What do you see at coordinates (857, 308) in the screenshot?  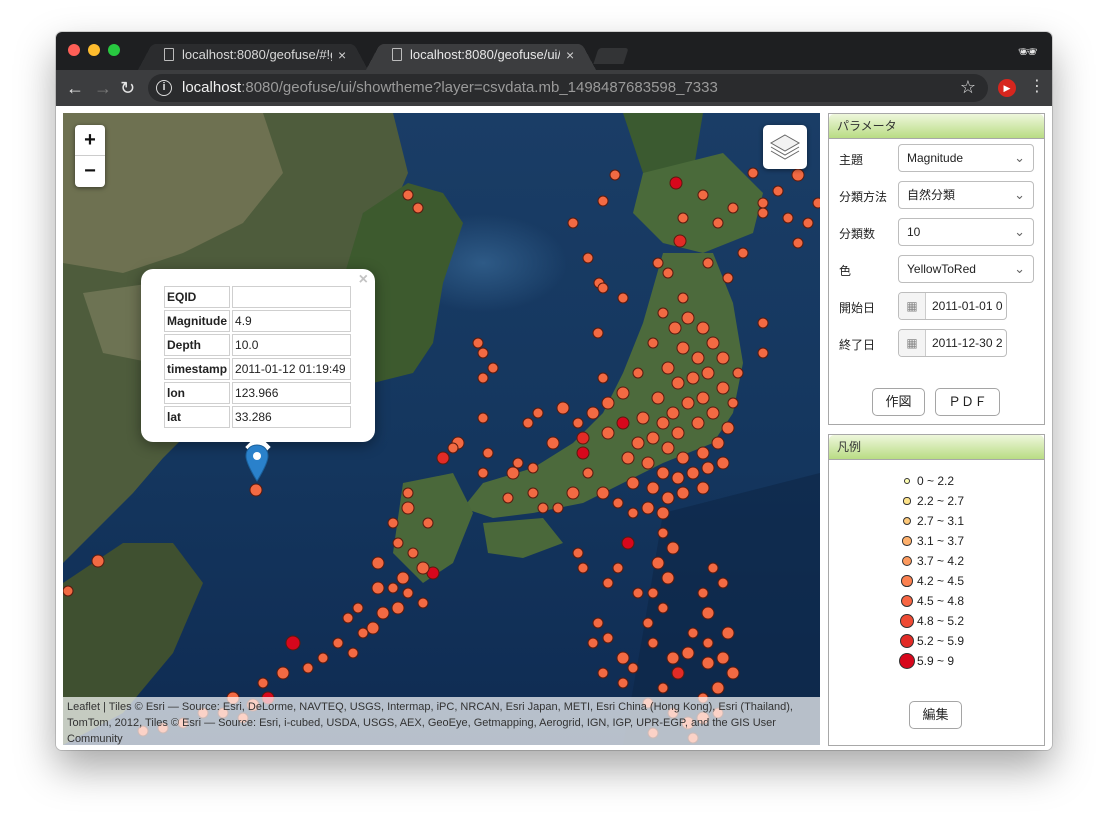 I see `start-date-label: 開始日` at bounding box center [857, 308].